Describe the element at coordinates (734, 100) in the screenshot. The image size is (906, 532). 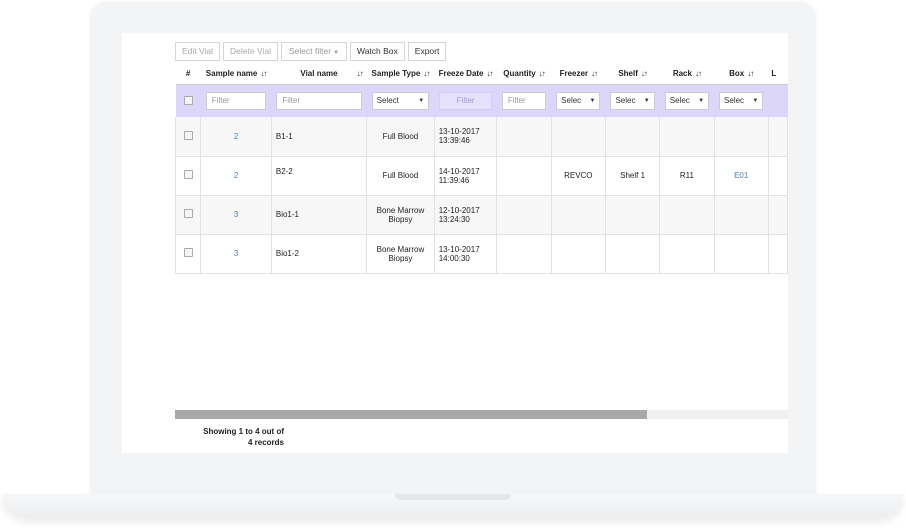
I see `box-filter-value: Selec` at that location.